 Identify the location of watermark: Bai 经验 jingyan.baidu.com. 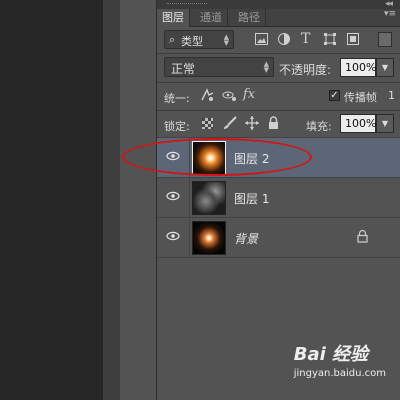
(340, 359).